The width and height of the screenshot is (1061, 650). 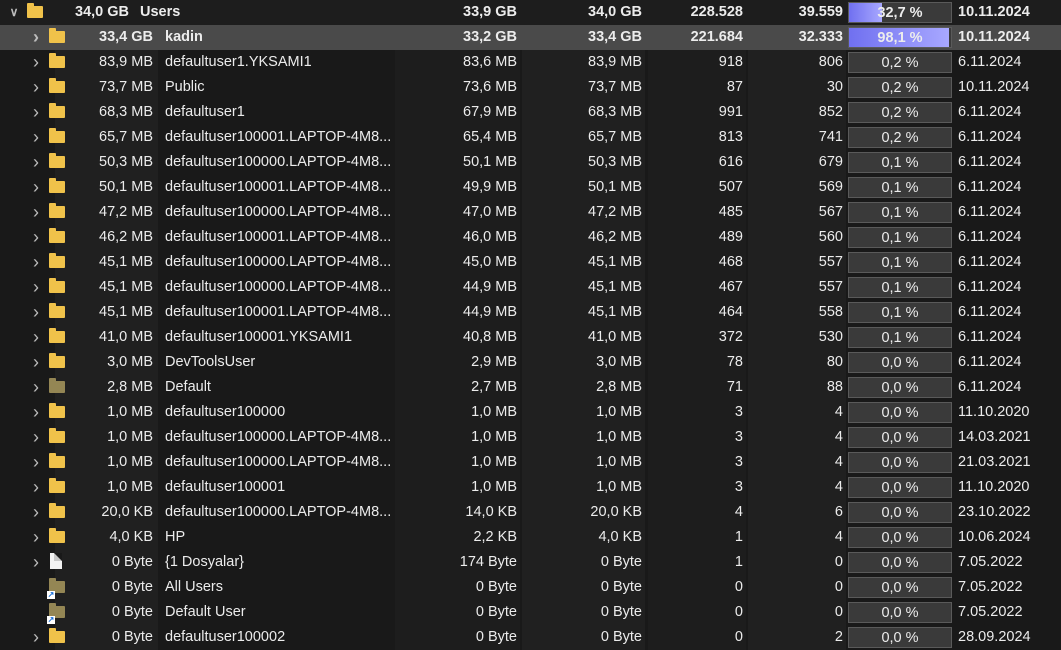 What do you see at coordinates (619, 387) in the screenshot?
I see `disk-size-cell: 2,8 MB` at bounding box center [619, 387].